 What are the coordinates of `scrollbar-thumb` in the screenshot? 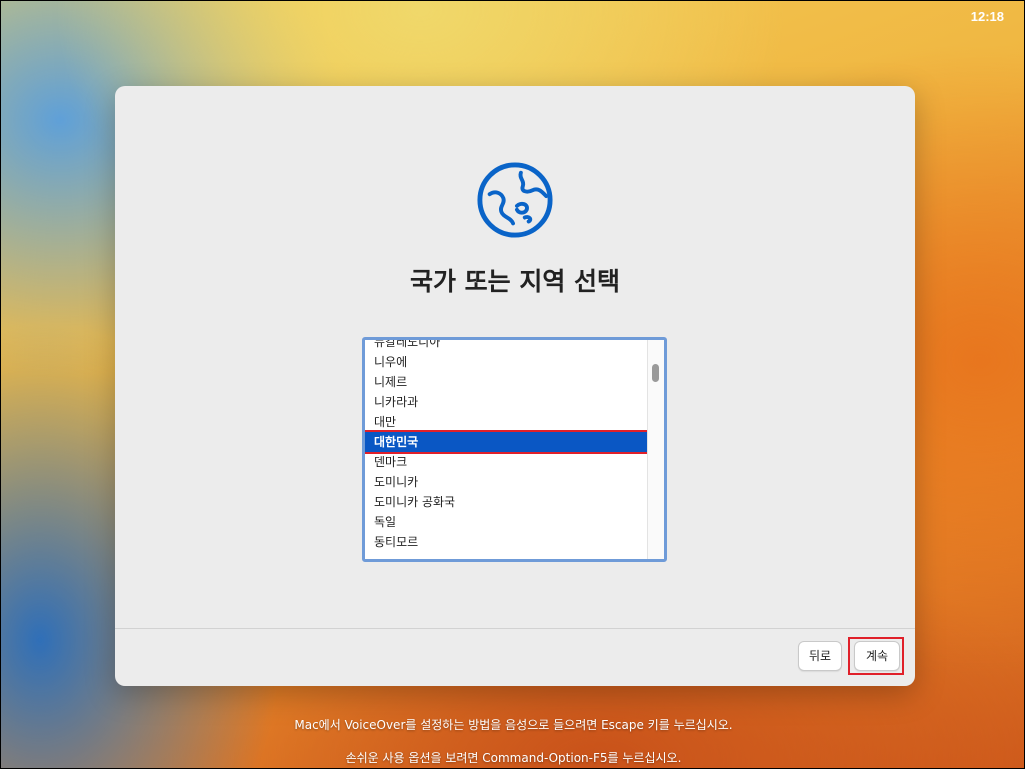 It's located at (655, 373).